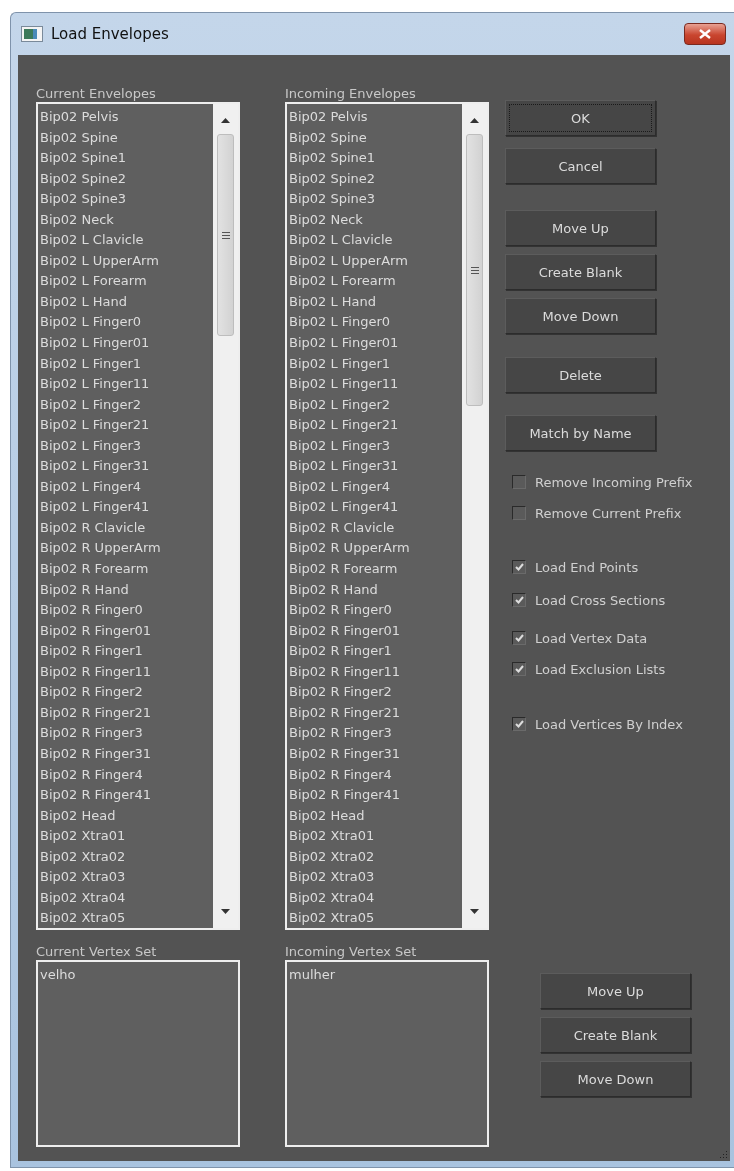 The width and height of the screenshot is (734, 1171). What do you see at coordinates (126, 836) in the screenshot?
I see `list-item: Bip02 Xtra01` at bounding box center [126, 836].